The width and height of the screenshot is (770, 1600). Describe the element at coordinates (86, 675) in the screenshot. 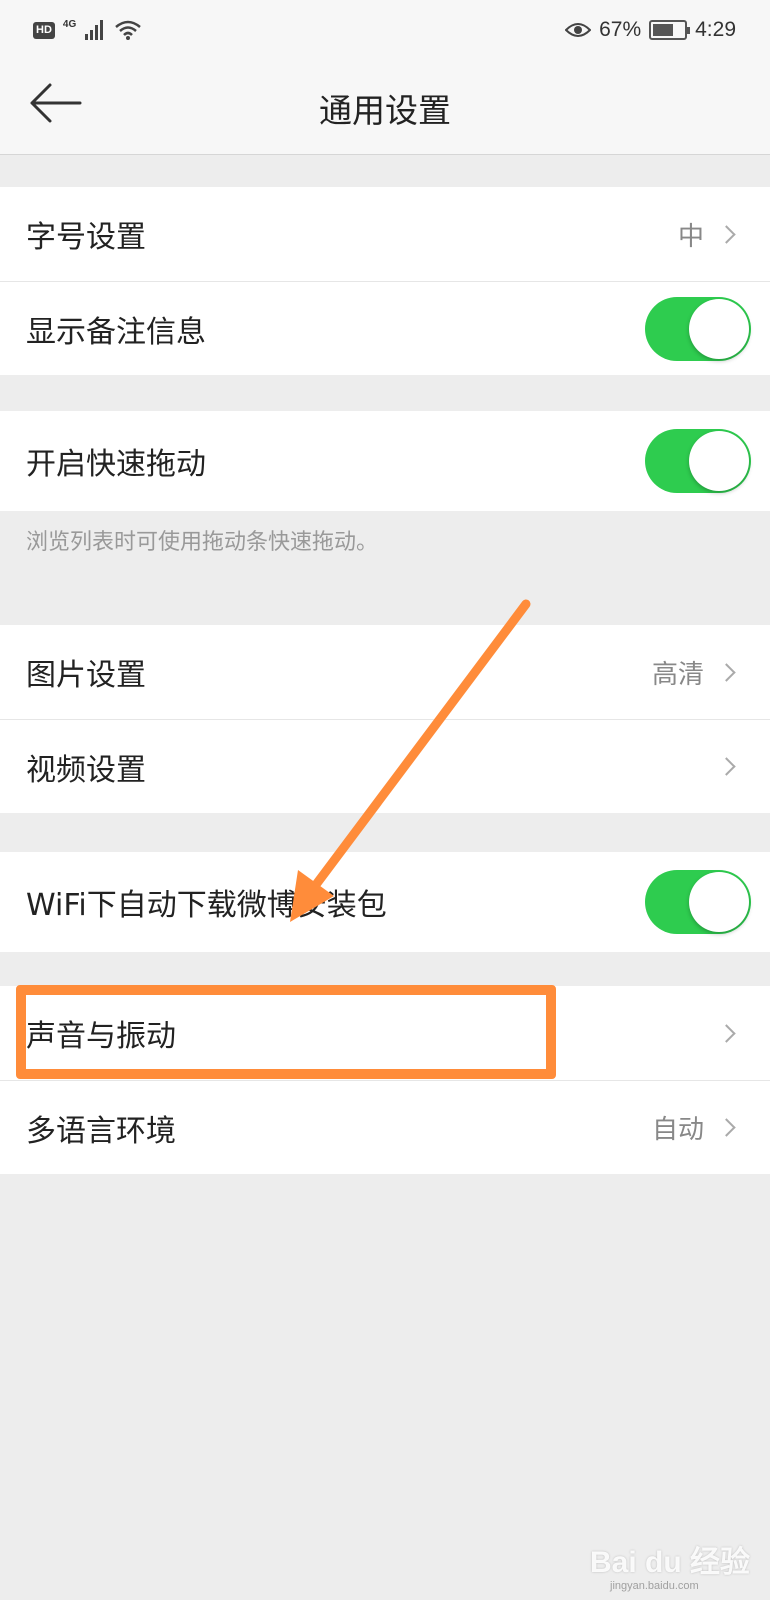

I see `image-settings-label: 图片设置` at that location.